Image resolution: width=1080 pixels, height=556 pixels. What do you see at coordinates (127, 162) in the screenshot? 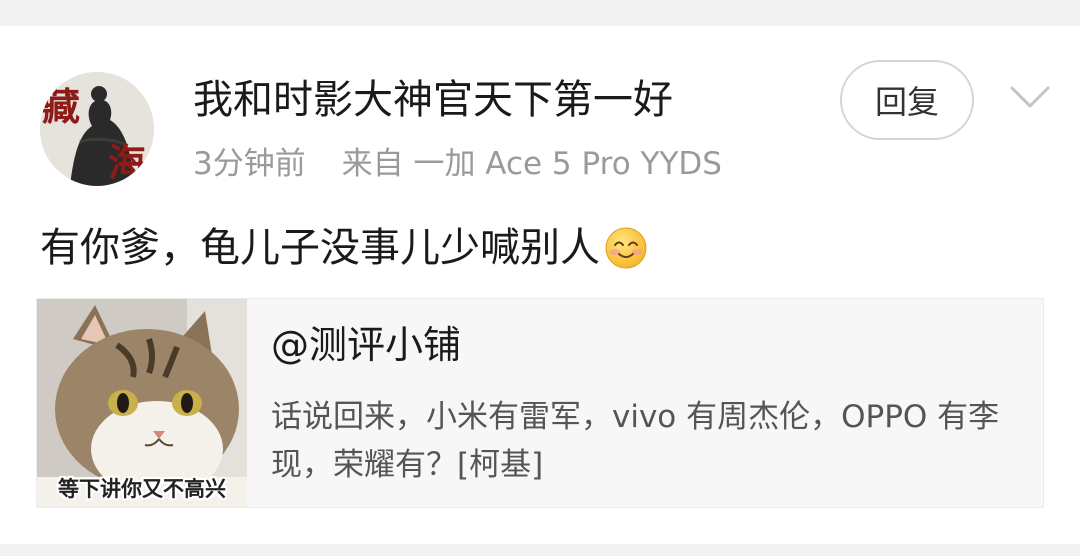
I see `avatar-char-2: 海` at bounding box center [127, 162].